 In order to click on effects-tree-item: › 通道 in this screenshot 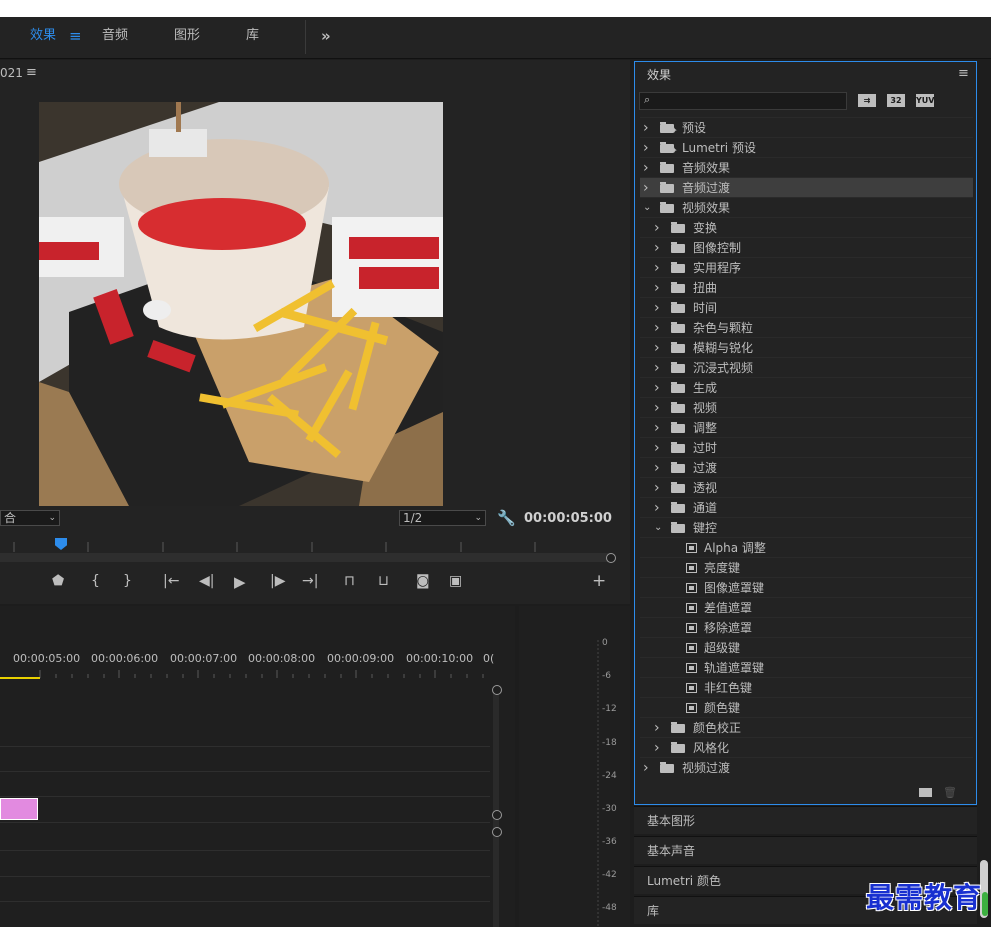, I will do `click(806, 507)`.